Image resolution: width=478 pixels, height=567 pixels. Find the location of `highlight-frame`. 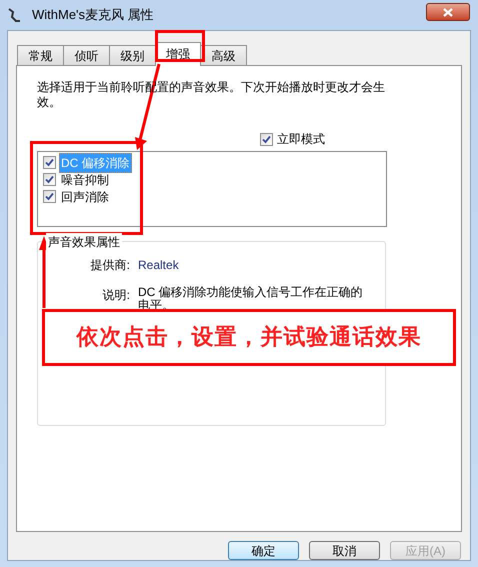

highlight-frame is located at coordinates (180, 46).